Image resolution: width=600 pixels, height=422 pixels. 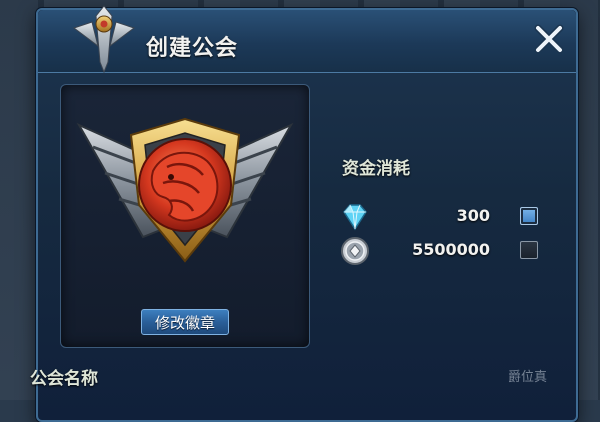 What do you see at coordinates (473, 215) in the screenshot?
I see `diamond-cost-amount: 300` at bounding box center [473, 215].